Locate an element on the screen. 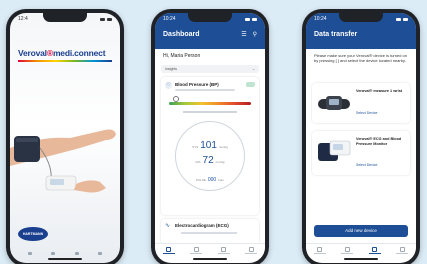  insights-label: Insights is located at coordinates (171, 69).